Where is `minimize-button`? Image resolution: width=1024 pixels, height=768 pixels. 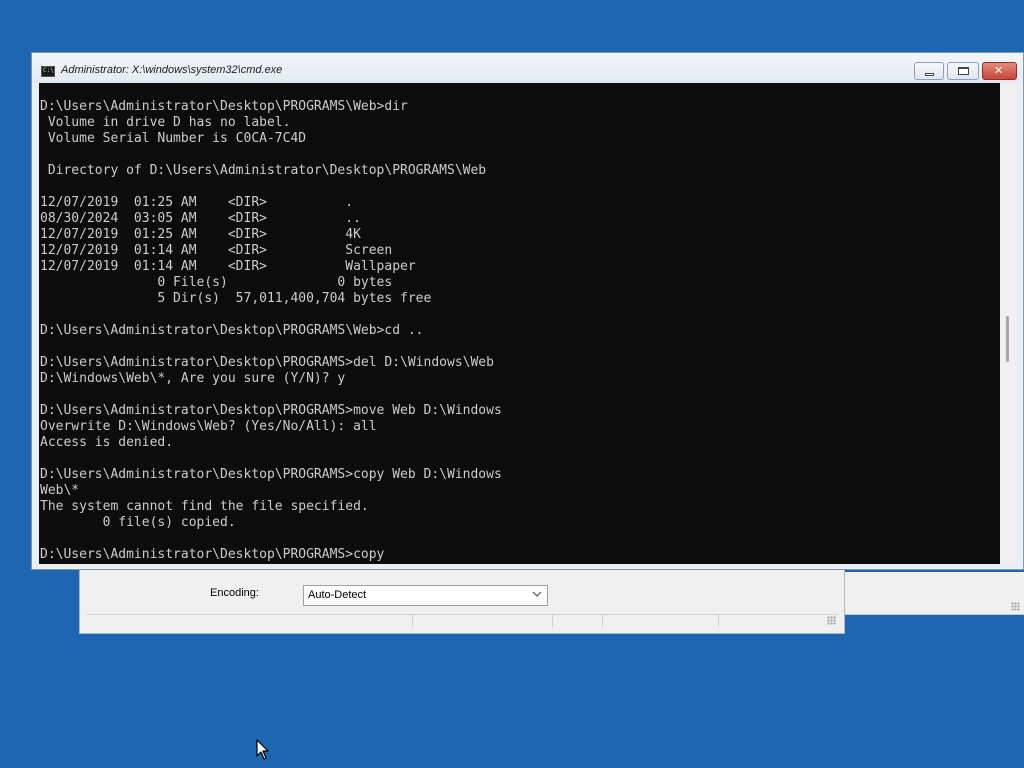
minimize-button is located at coordinates (929, 71).